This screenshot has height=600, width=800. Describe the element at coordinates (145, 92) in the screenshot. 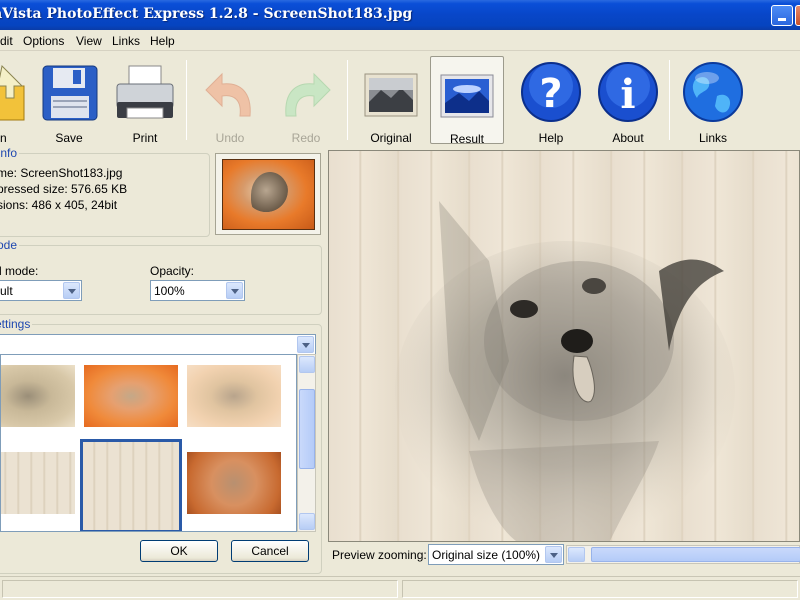

I see `printer-icon` at that location.